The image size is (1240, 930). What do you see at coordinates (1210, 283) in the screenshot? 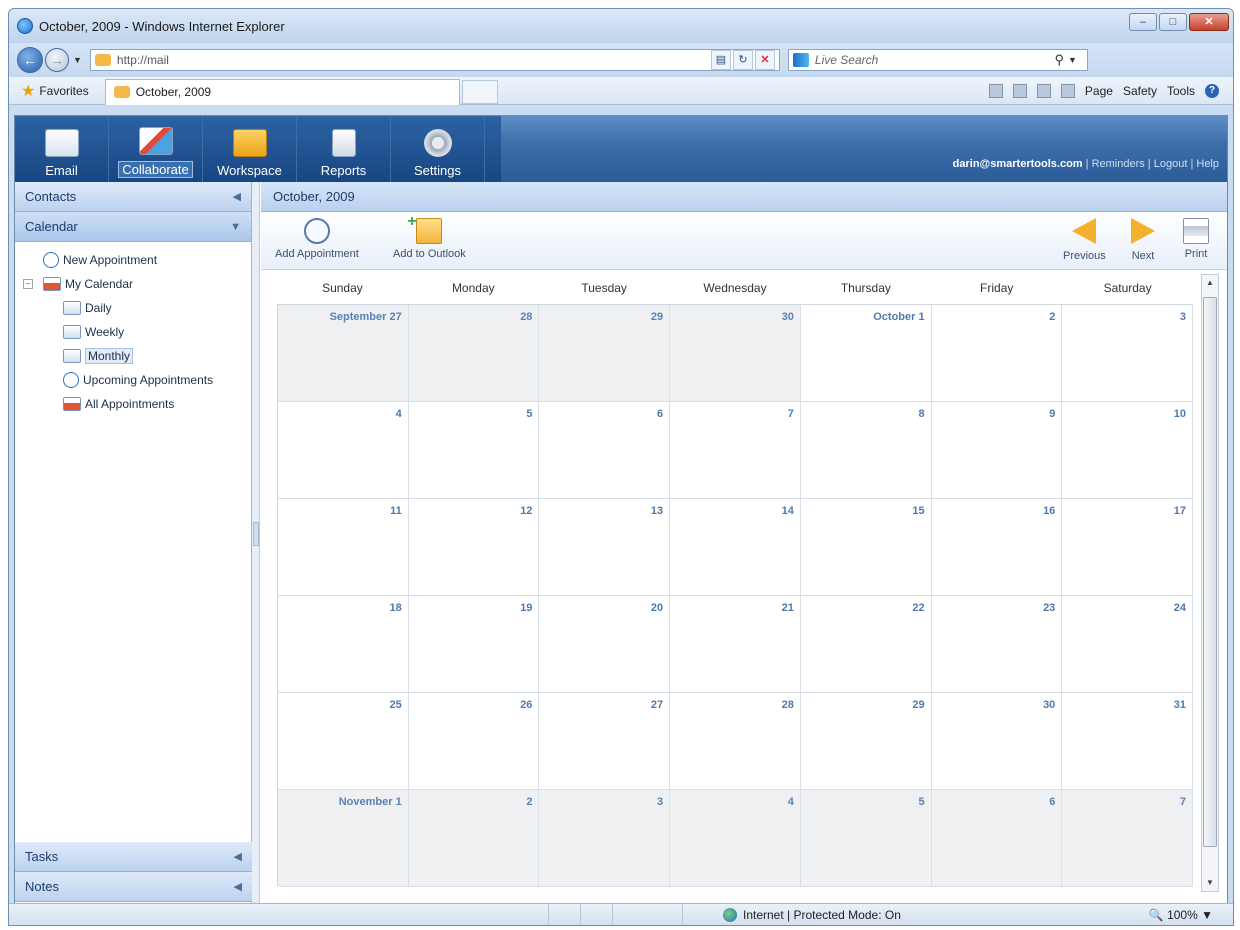
I see `scroll-up-icon: ▲` at bounding box center [1210, 283].